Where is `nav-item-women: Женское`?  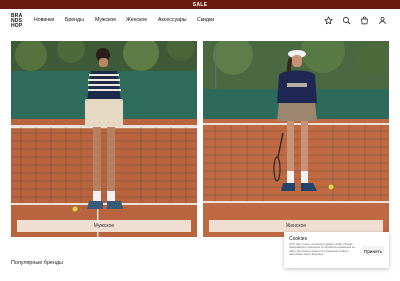
nav-item-women: Женское is located at coordinates (136, 20).